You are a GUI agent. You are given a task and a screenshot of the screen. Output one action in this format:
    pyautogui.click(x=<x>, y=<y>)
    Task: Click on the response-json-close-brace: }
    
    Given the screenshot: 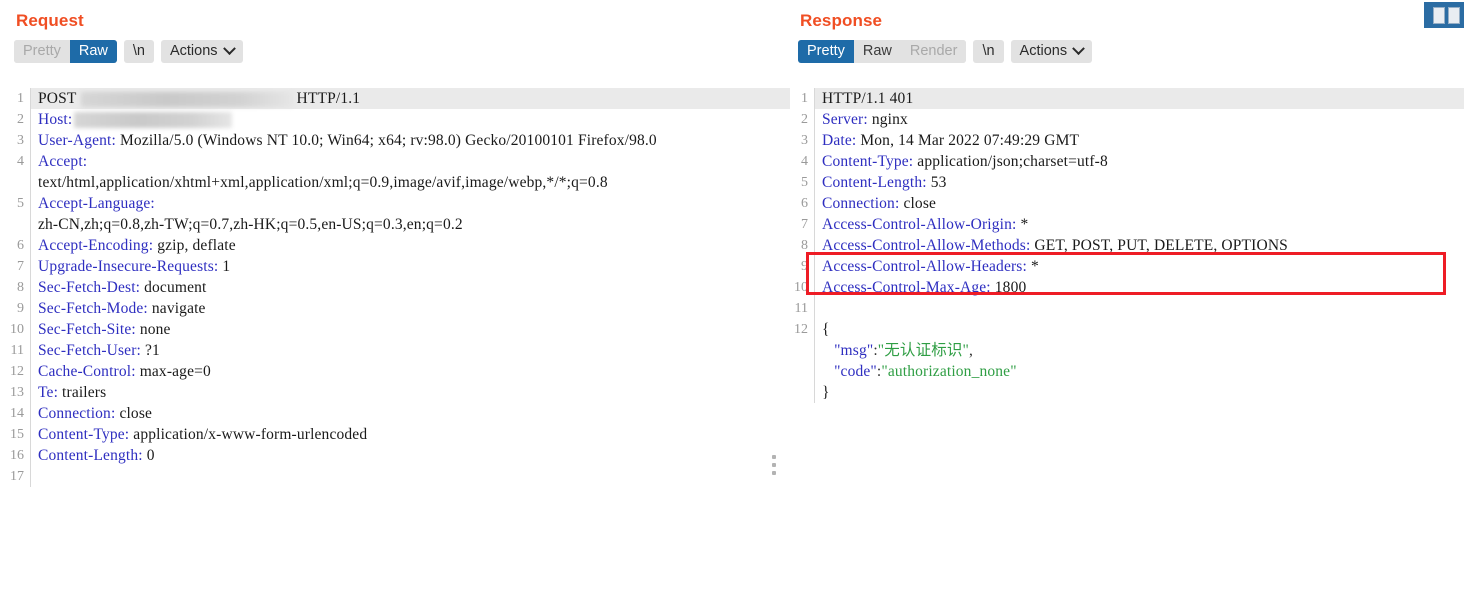 What is the action you would take?
    pyautogui.click(x=826, y=392)
    